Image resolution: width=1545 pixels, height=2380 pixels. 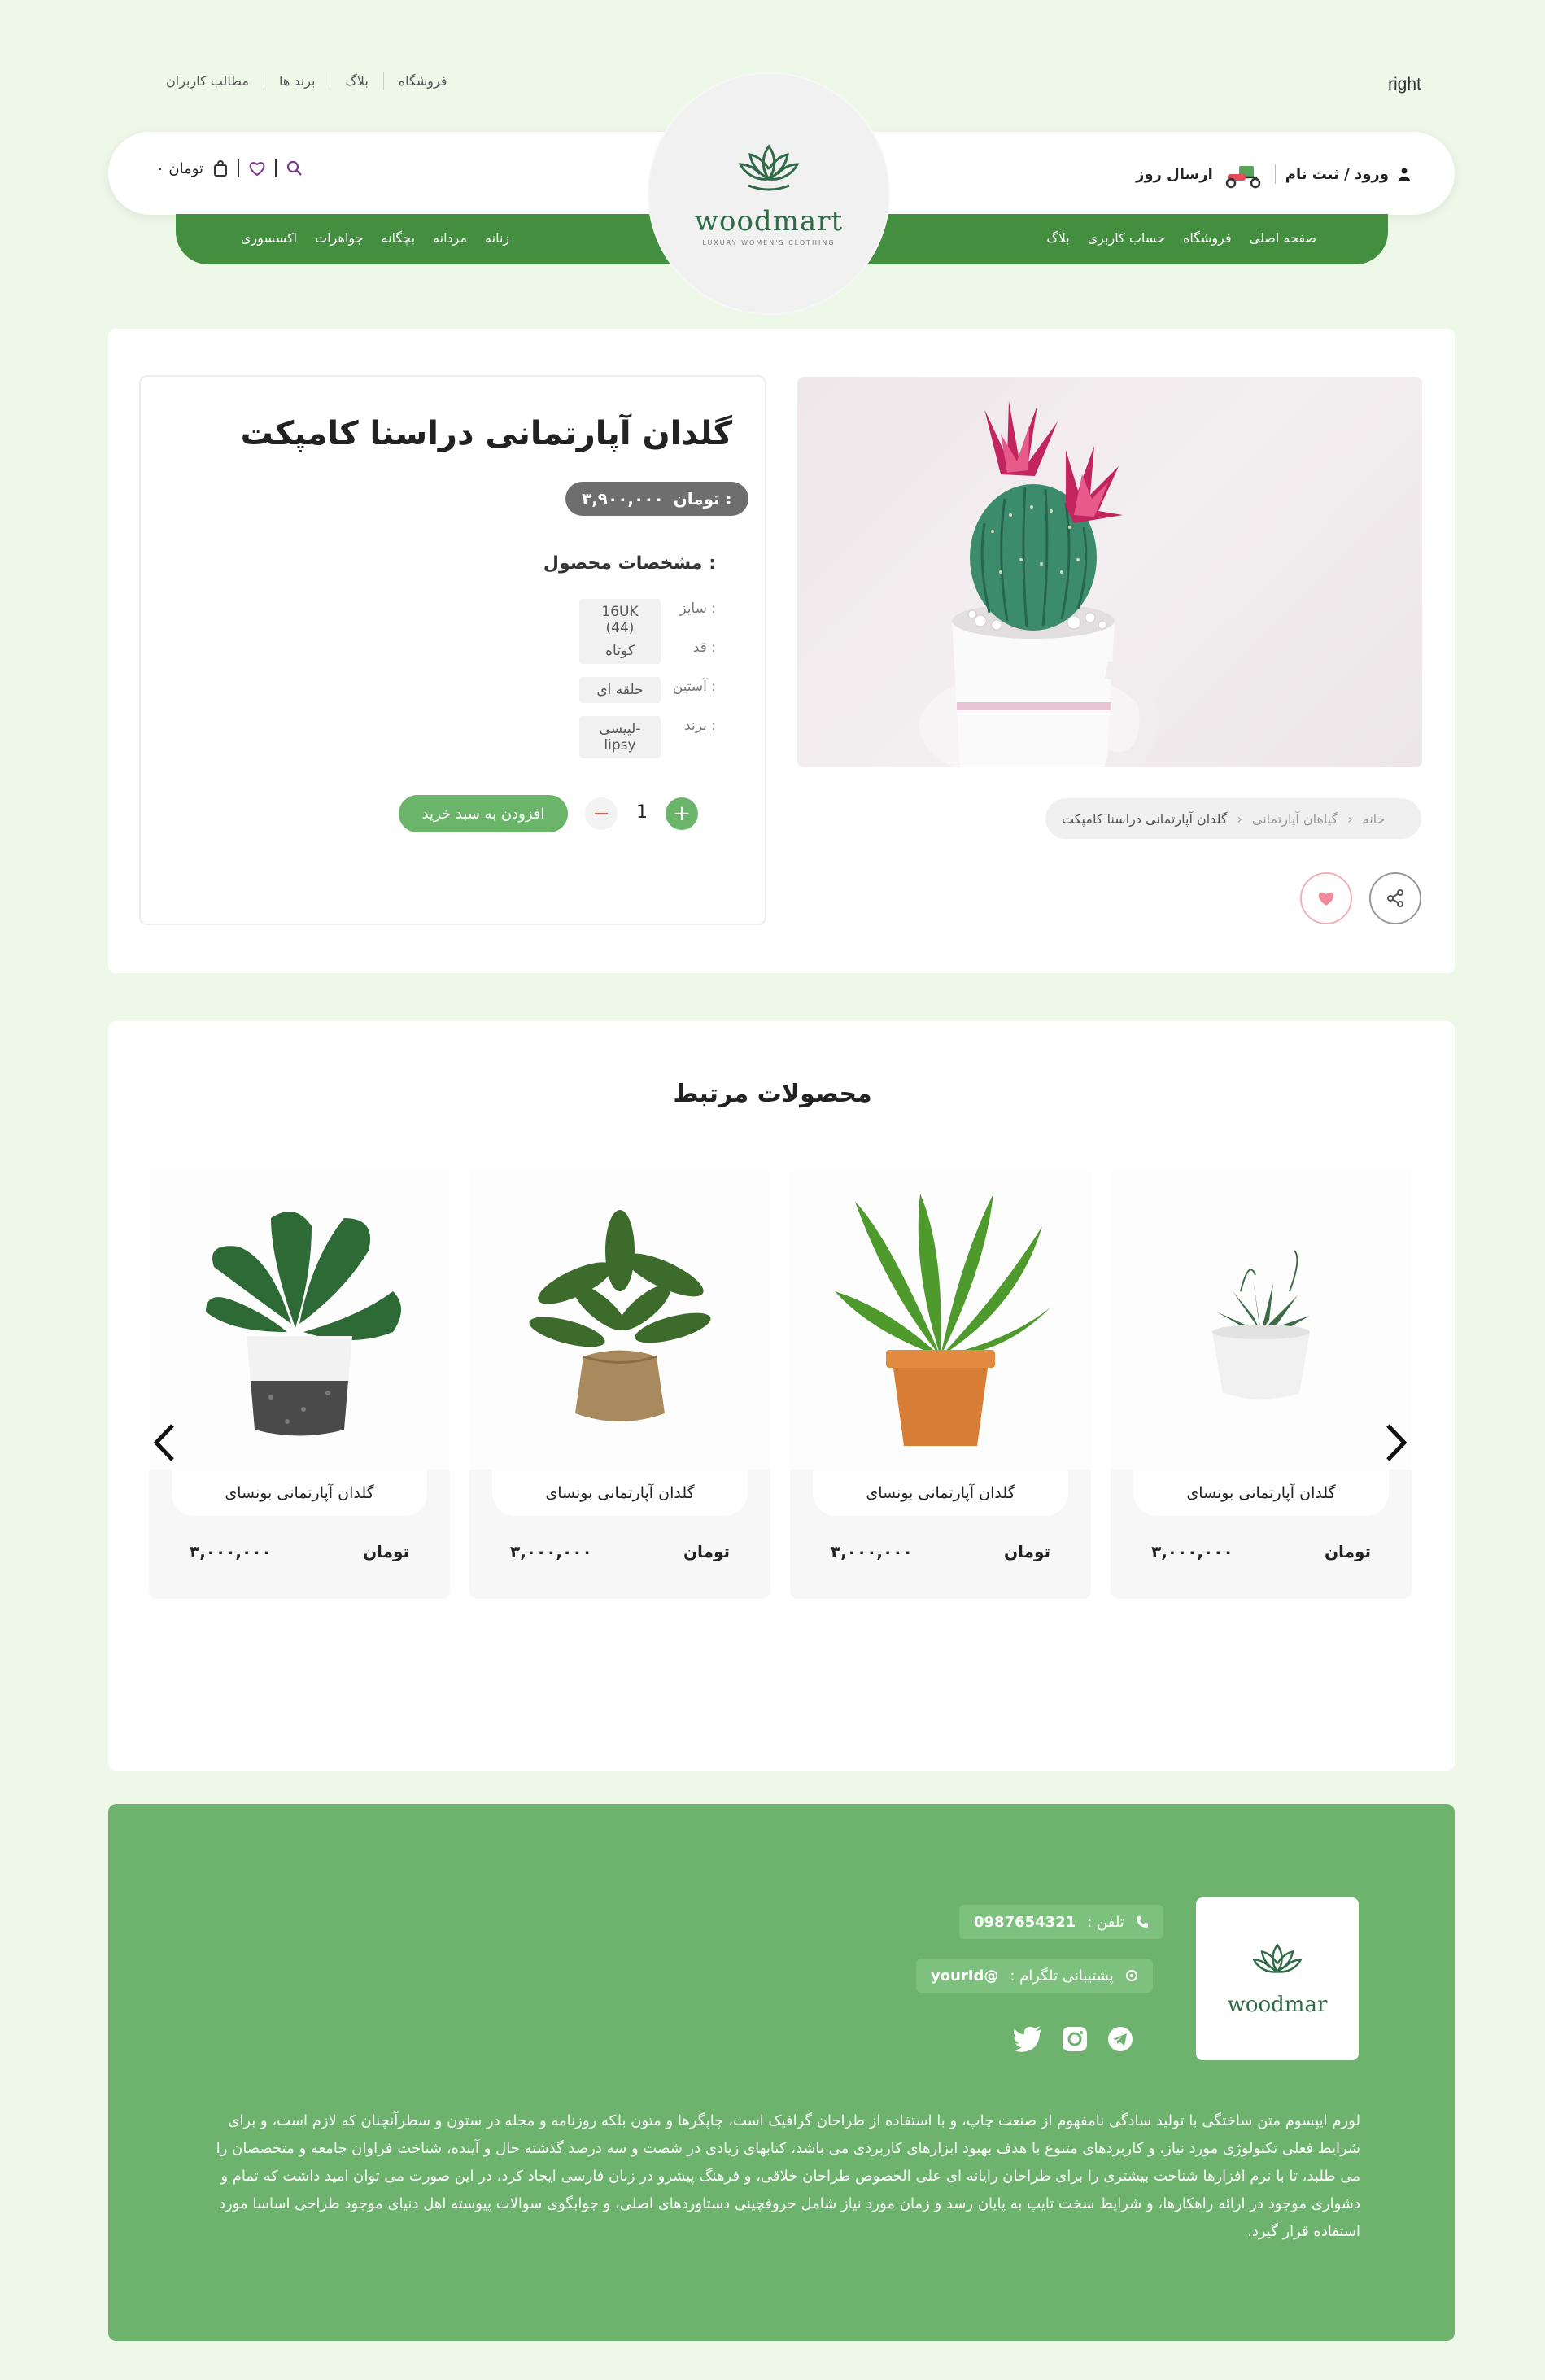 I want to click on top-links: مطالب کاربران برند ها بلاگ فروشگاه, so click(x=306, y=81).